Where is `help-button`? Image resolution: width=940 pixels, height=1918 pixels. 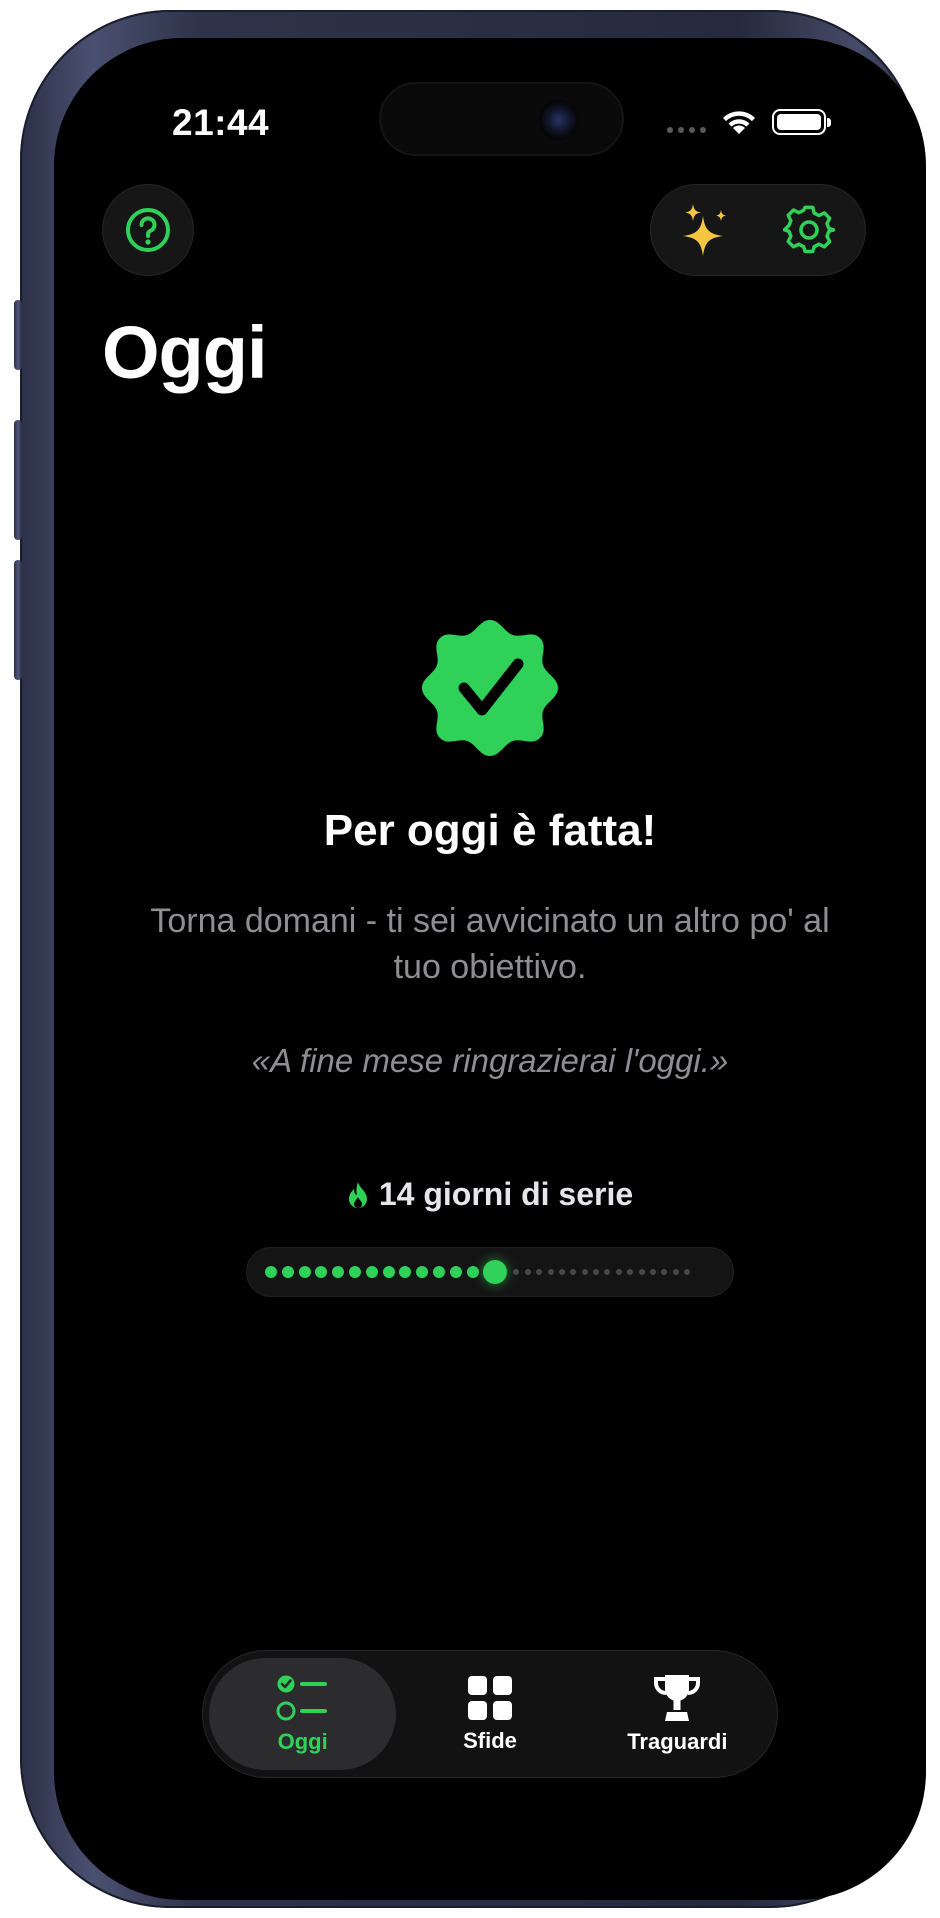 help-button is located at coordinates (148, 230).